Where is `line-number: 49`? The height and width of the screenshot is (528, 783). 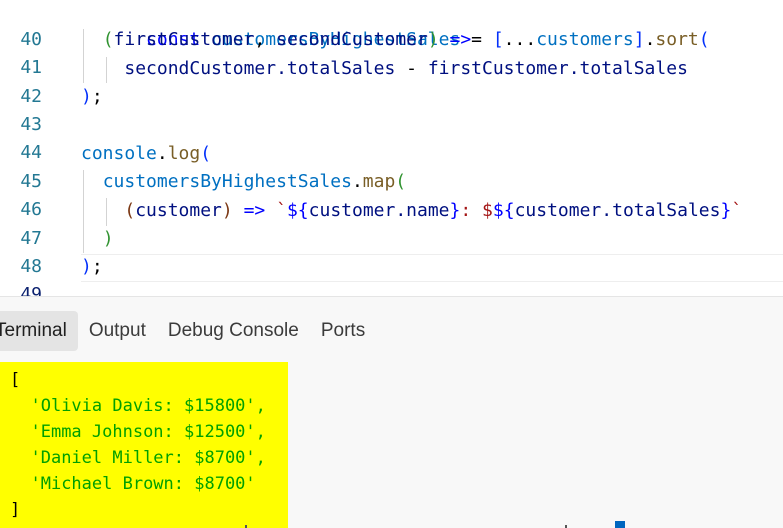 line-number: 49 is located at coordinates (31, 290).